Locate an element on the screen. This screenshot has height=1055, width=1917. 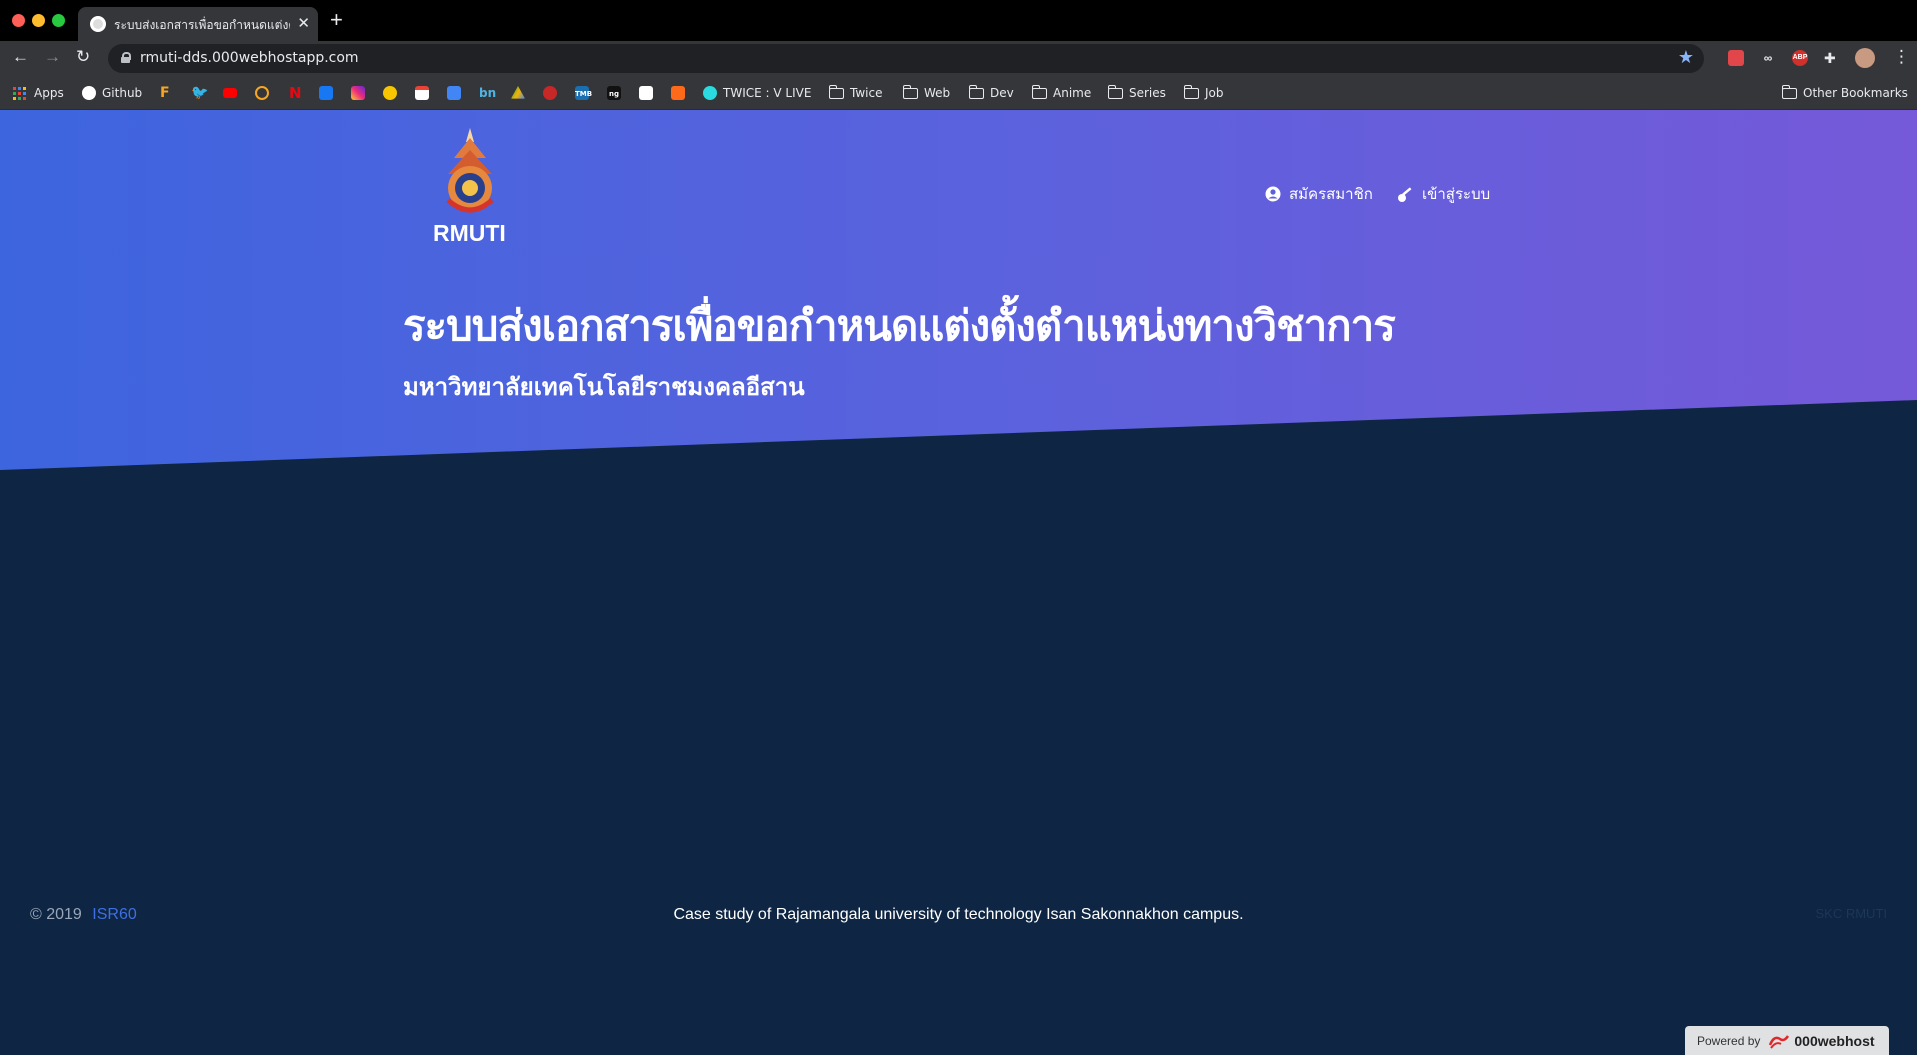
bookmark-apps: Apps is located at coordinates (38, 93).